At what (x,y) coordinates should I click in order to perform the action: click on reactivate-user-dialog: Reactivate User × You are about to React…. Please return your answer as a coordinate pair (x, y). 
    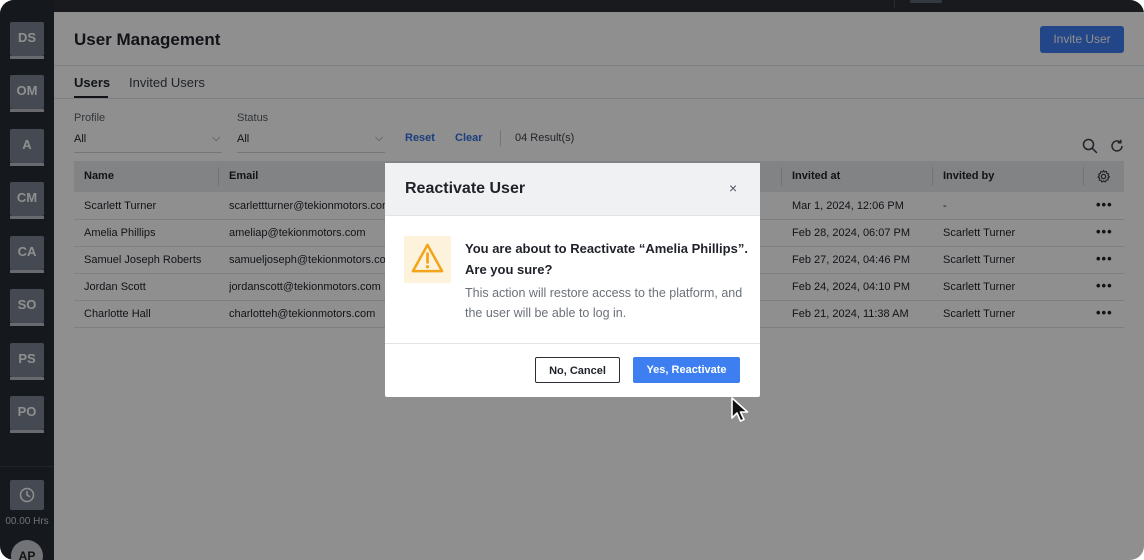
    Looking at the image, I should click on (572, 280).